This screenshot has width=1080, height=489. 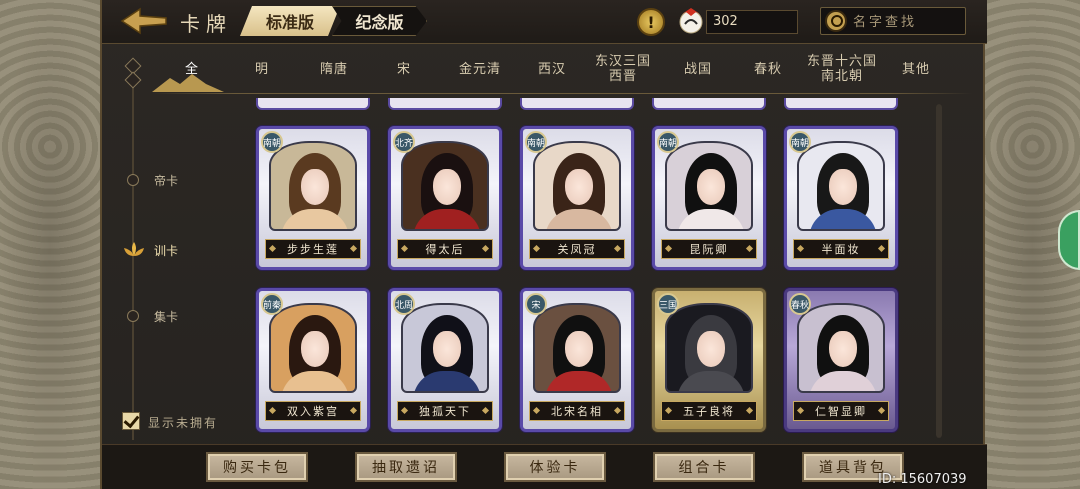 I want to click on card-name-plate: 步步生莲, so click(x=313, y=249).